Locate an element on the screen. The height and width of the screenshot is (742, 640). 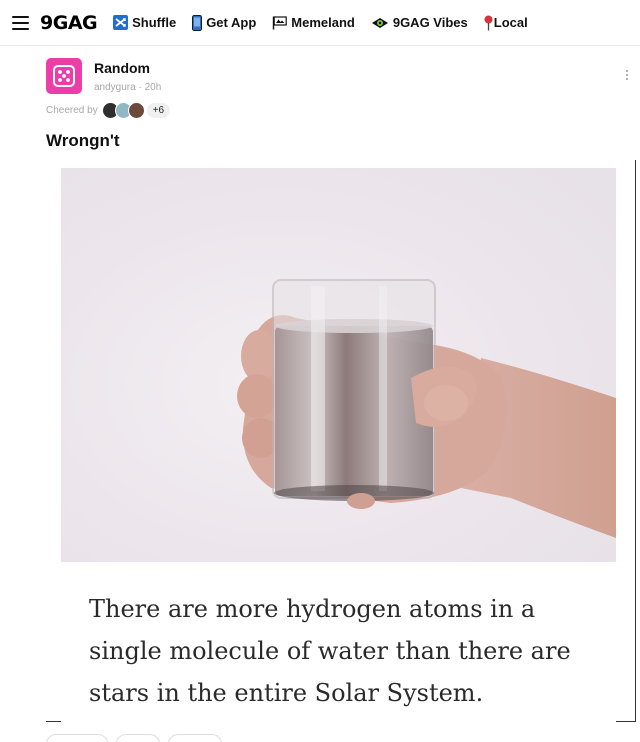
upvote-button is located at coordinates (77, 738).